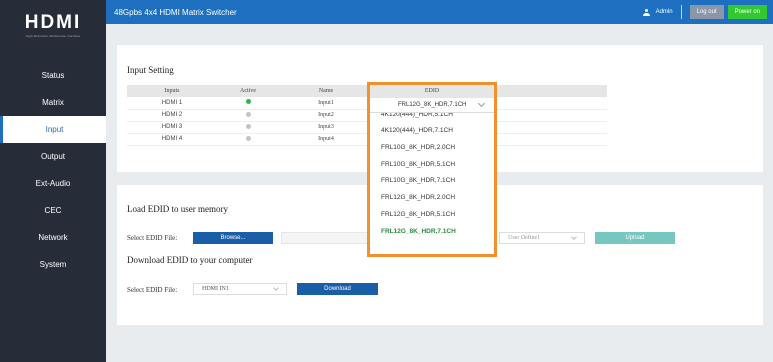 This screenshot has height=362, width=773. I want to click on edid-option: FRL10G_8K_HDR,5.1CH, so click(432, 165).